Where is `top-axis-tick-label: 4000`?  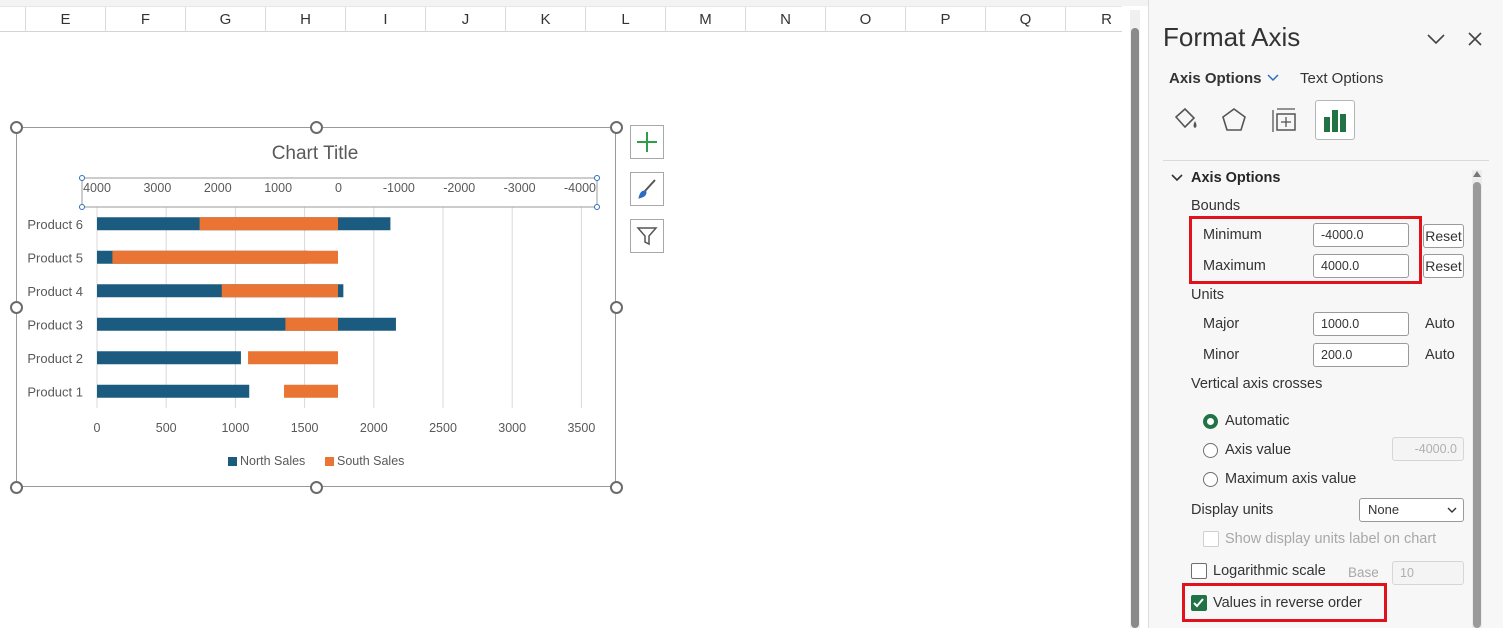
top-axis-tick-label: 4000 is located at coordinates (97, 188).